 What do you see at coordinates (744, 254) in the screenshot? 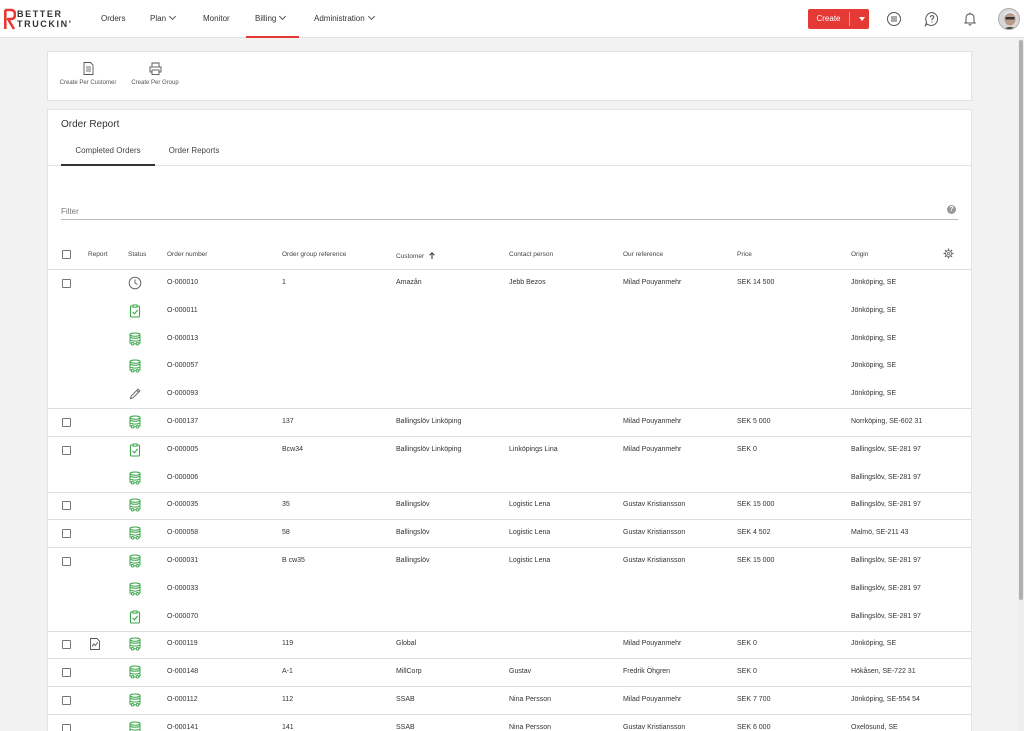
I see `column-header-price: Price` at bounding box center [744, 254].